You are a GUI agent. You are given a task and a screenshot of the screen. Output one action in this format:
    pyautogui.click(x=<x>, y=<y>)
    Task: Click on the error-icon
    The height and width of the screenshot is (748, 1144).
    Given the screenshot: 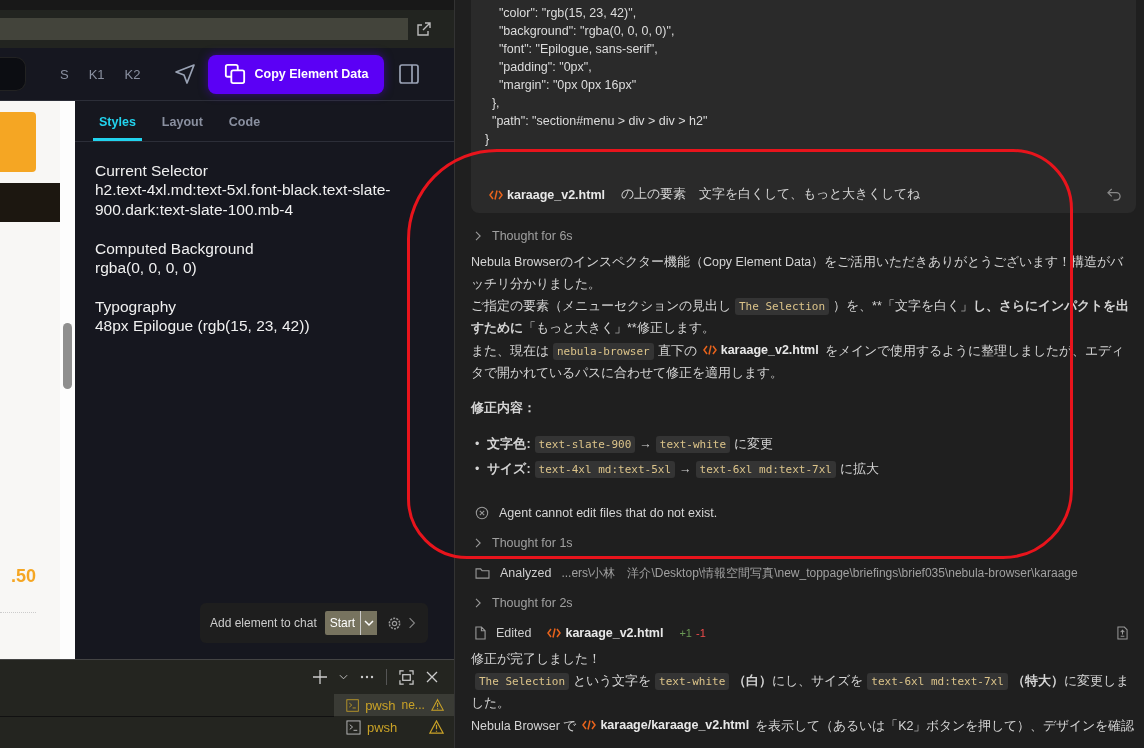 What is the action you would take?
    pyautogui.click(x=482, y=513)
    